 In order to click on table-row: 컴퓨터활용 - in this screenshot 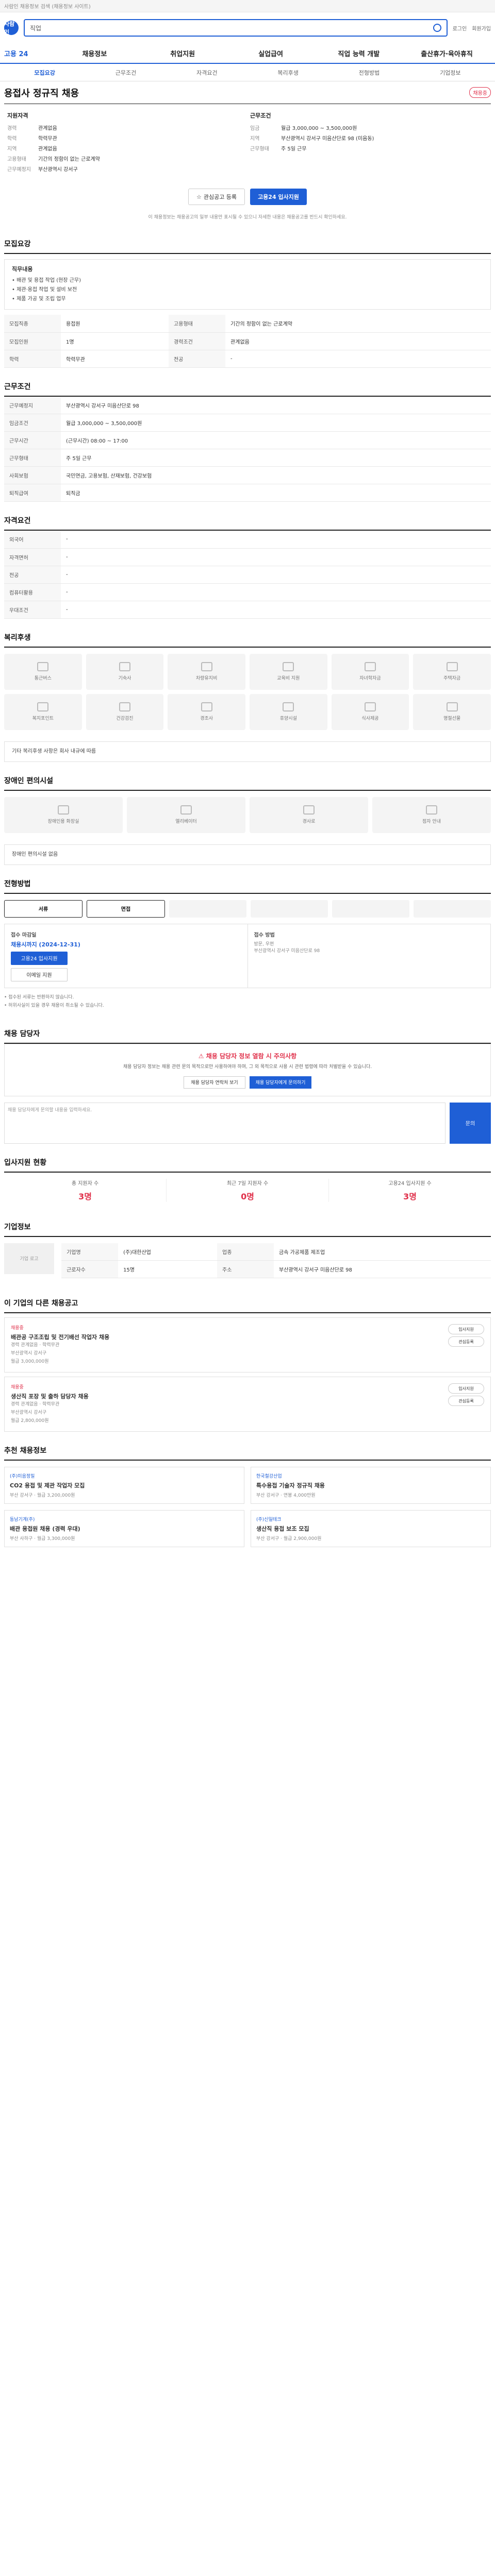, I will do `click(247, 592)`.